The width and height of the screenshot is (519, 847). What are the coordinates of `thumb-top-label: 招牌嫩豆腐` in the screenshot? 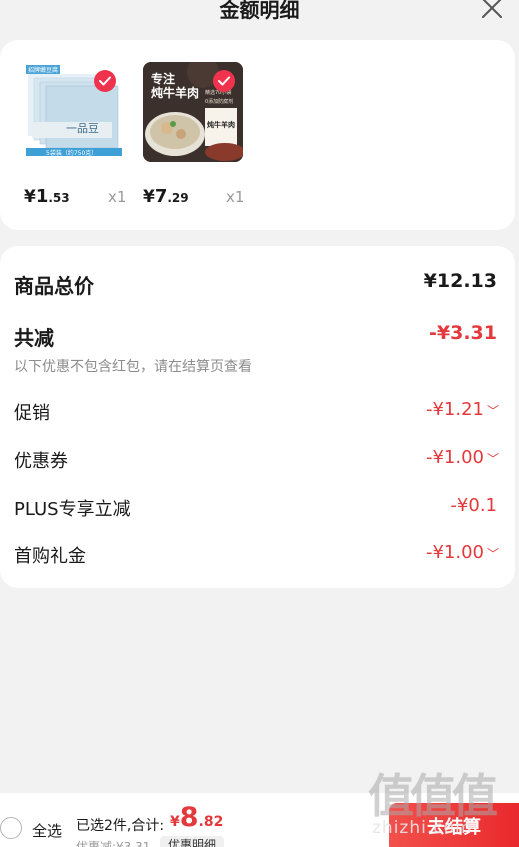 It's located at (43, 69).